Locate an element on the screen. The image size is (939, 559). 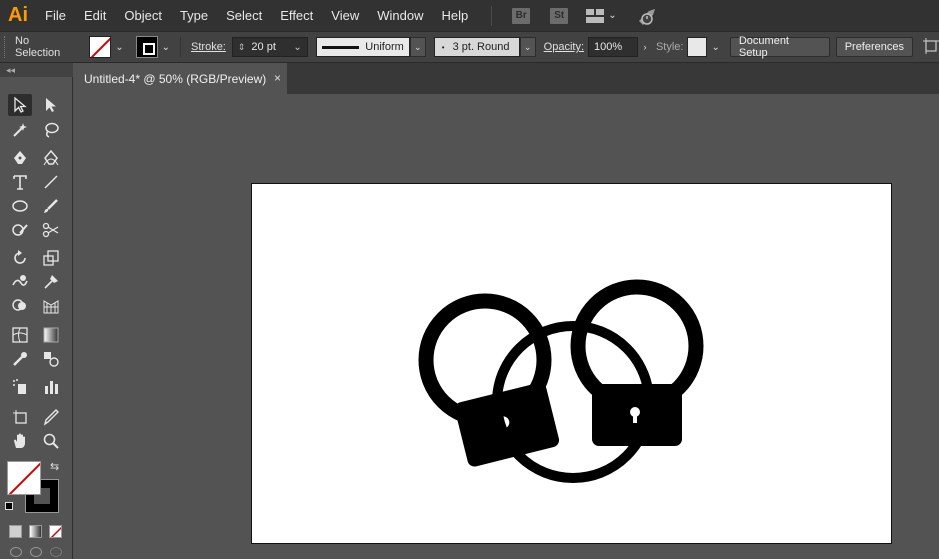
document-tab: Untitled-4* @ 50% (RGB/Preview) × is located at coordinates (180, 78).